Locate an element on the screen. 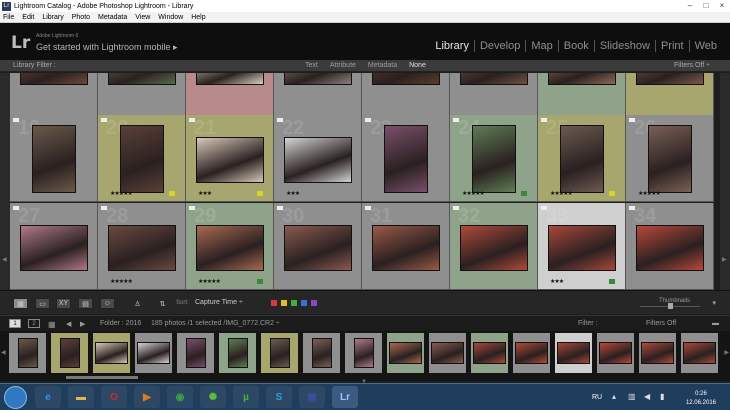  grid-cell: 23 is located at coordinates (406, 158).